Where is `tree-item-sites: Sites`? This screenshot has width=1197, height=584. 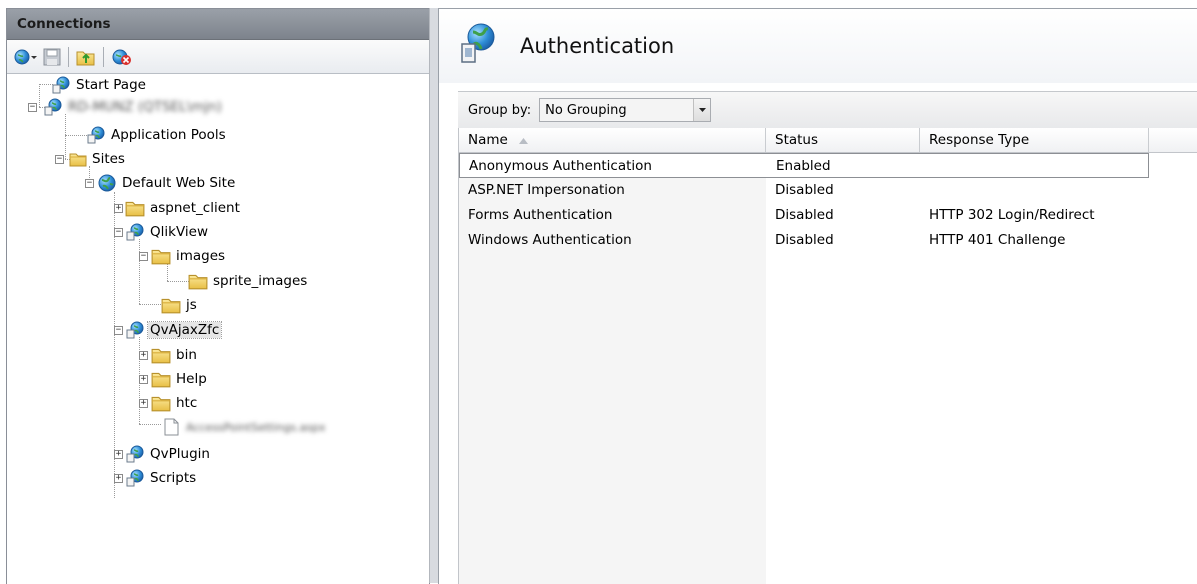 tree-item-sites: Sites is located at coordinates (97, 159).